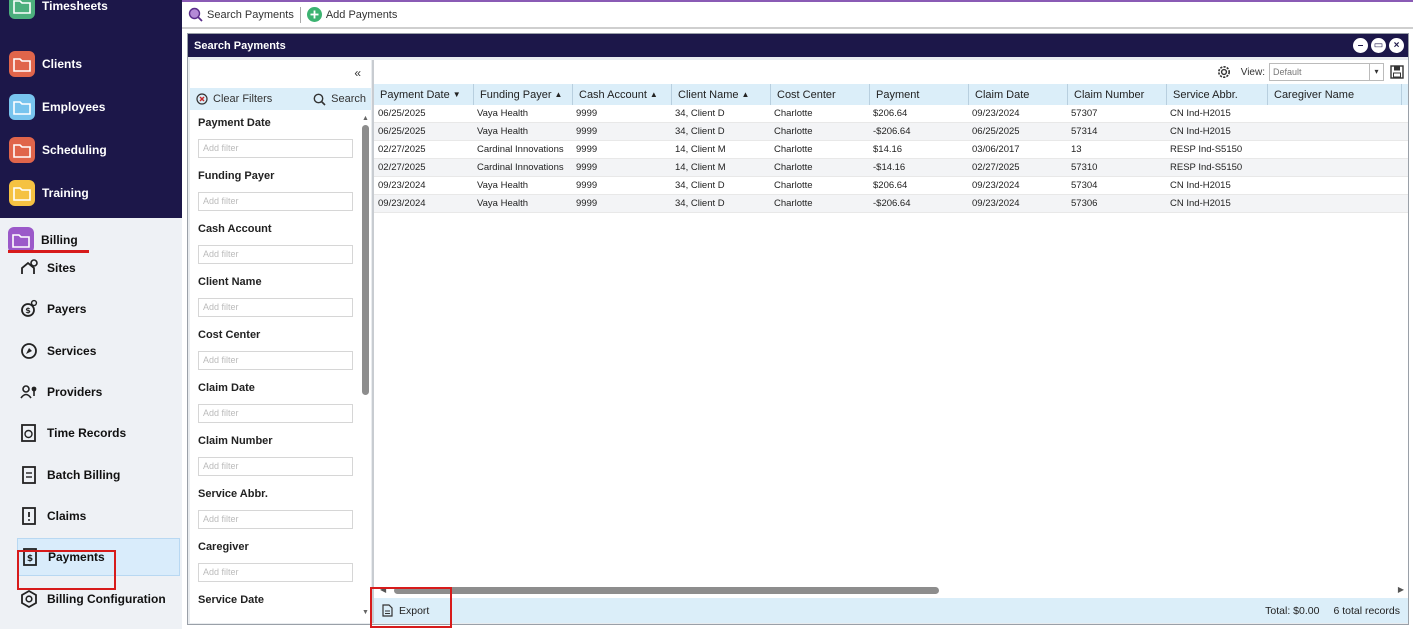 The height and width of the screenshot is (629, 1413). I want to click on column-header: Client Name ▲, so click(720, 94).